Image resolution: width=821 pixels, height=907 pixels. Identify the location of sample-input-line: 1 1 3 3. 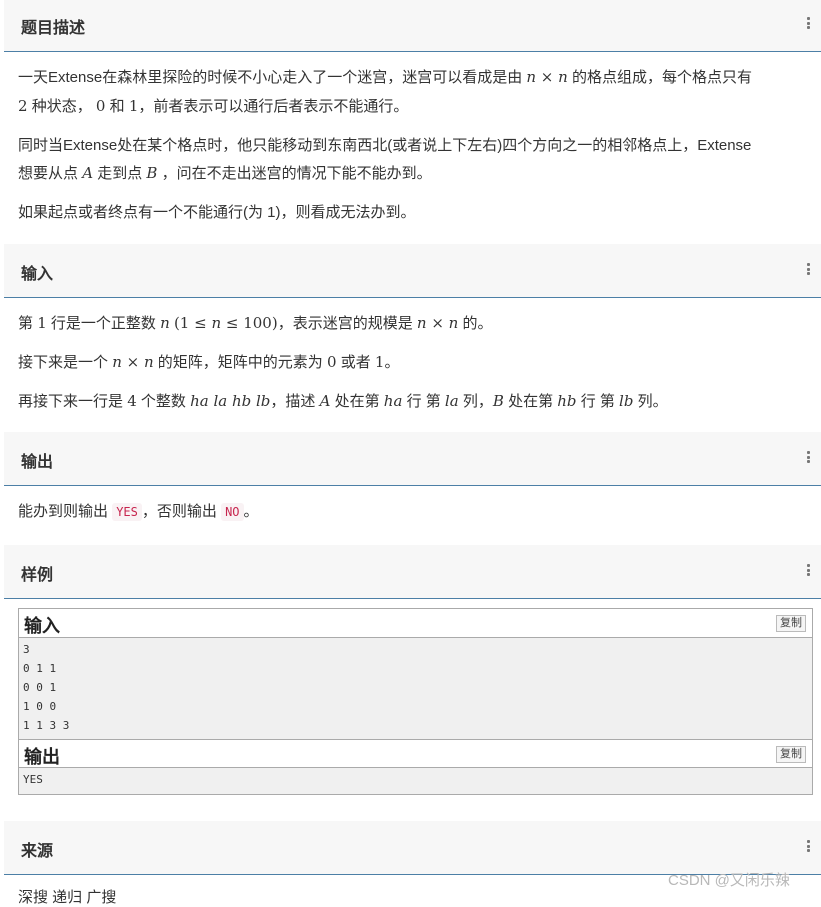
(46, 725).